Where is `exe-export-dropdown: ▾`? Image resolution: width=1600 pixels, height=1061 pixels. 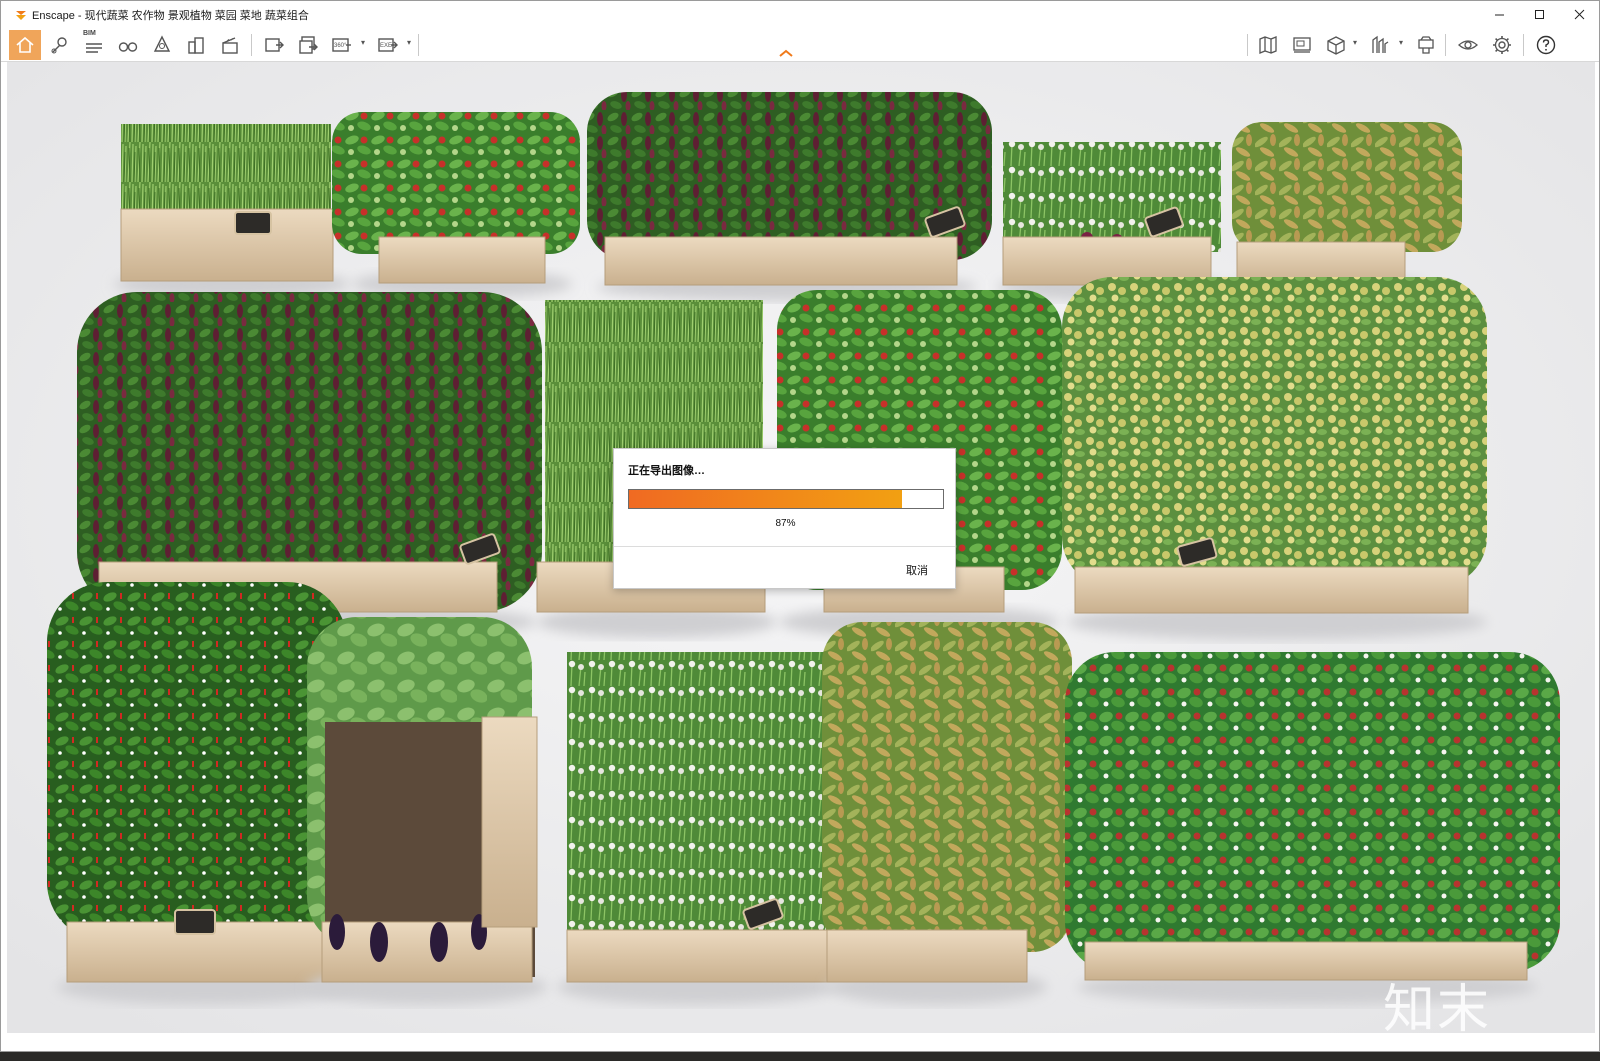 exe-export-dropdown: ▾ is located at coordinates (409, 42).